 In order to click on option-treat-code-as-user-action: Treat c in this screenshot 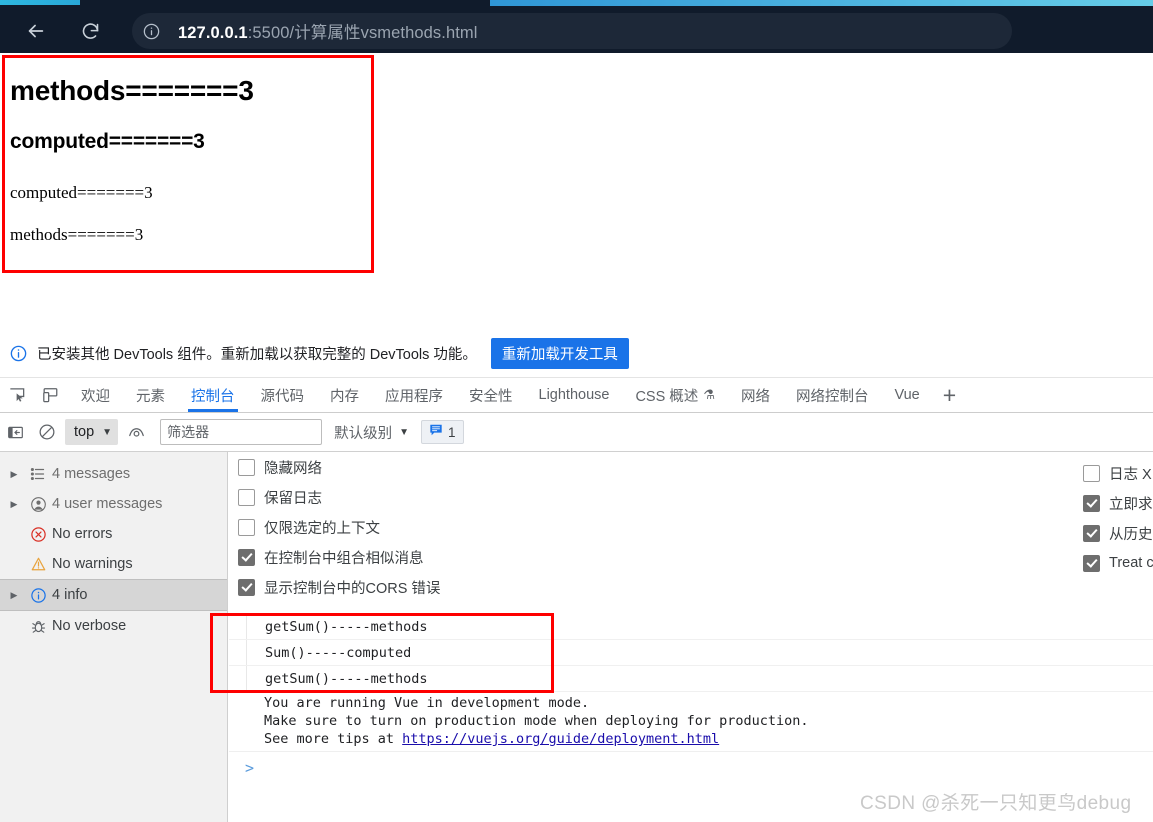, I will do `click(1118, 563)`.